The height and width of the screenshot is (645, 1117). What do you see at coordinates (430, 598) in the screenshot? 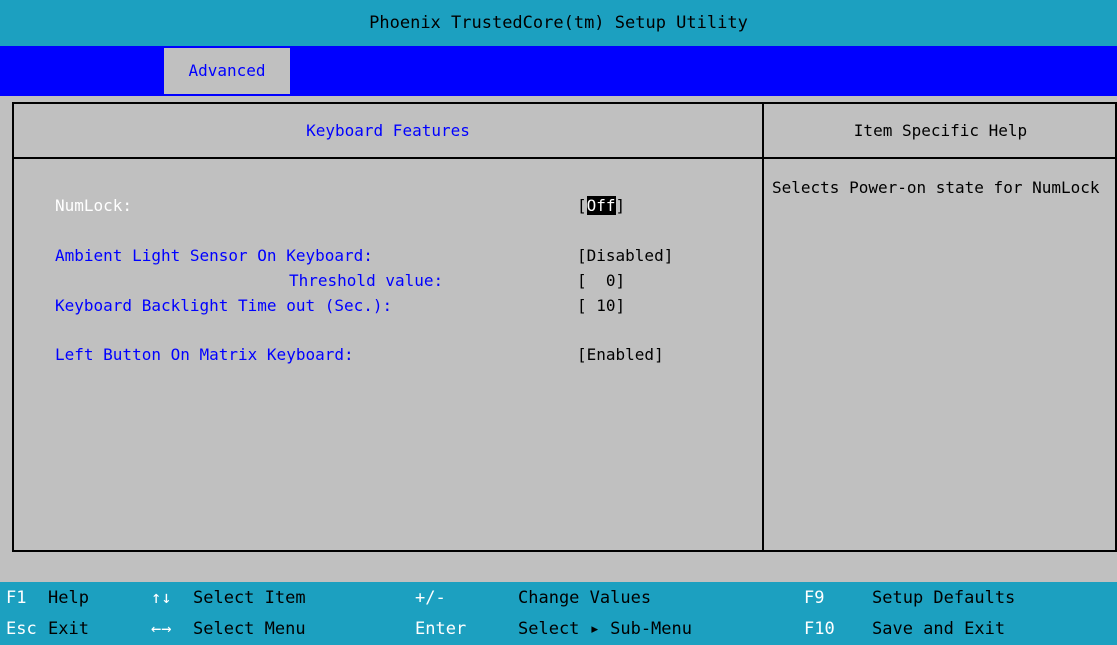
I see `key-plus-minus: +/-` at bounding box center [430, 598].